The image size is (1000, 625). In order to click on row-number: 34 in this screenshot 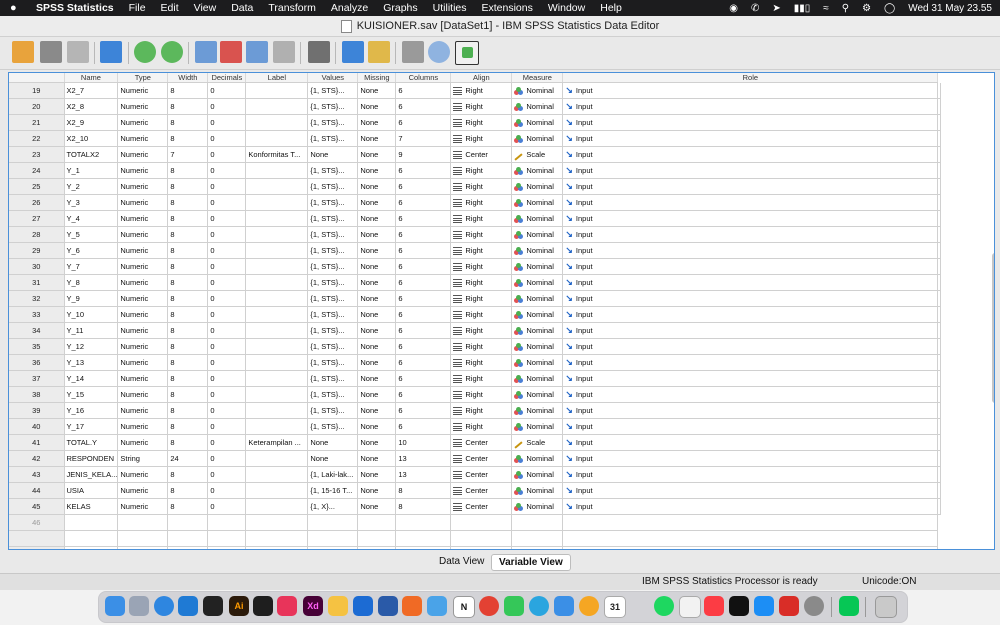, I will do `click(37, 330)`.